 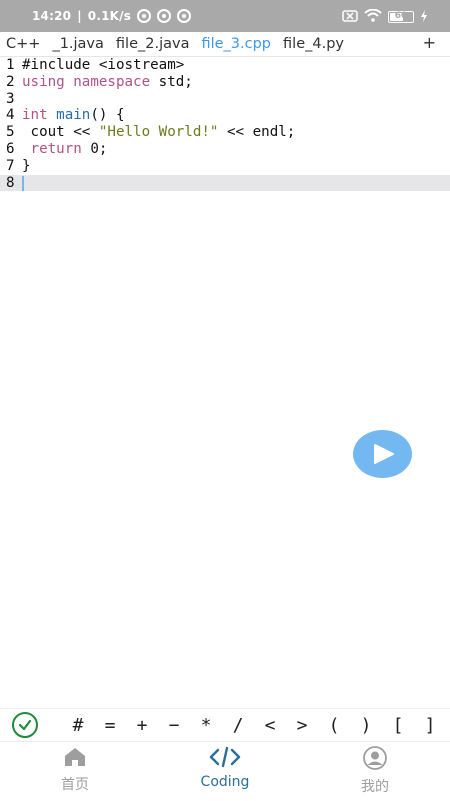 I want to click on function-signature-rest: () {, so click(x=107, y=115).